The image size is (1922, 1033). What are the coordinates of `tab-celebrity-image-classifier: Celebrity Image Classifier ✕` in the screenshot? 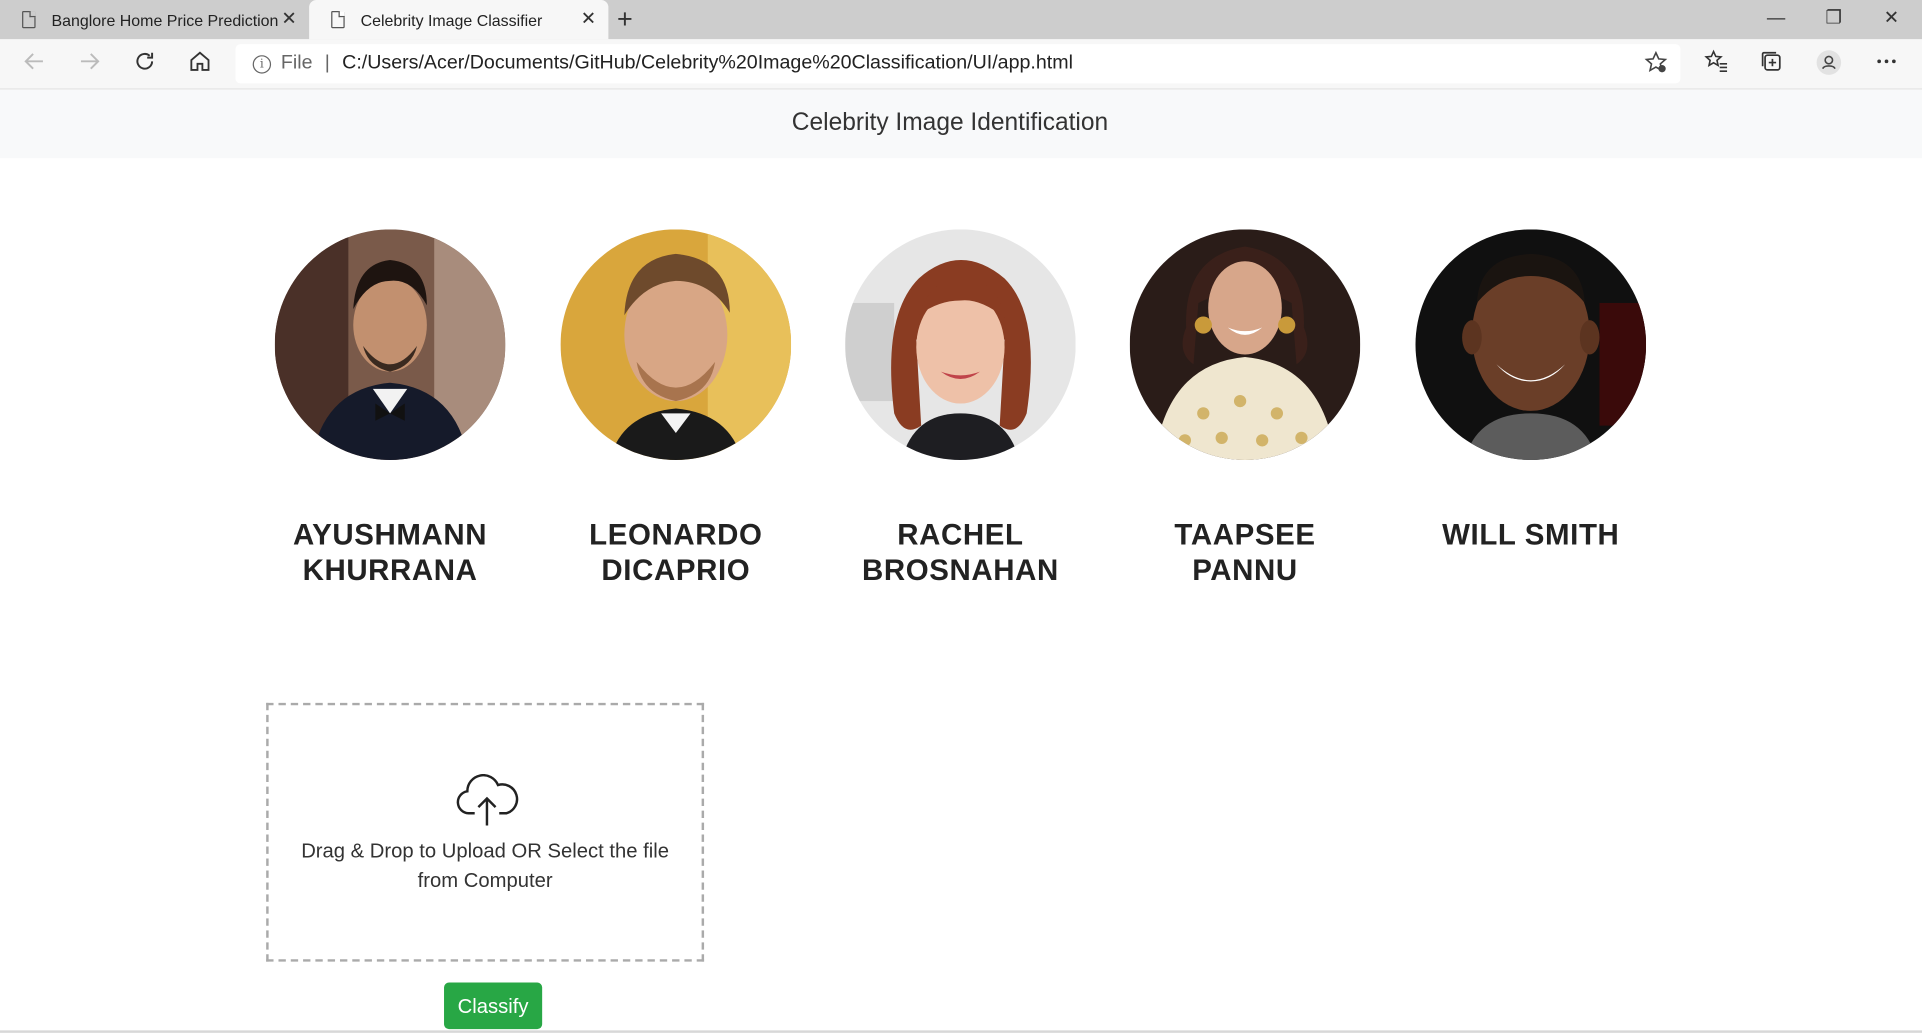 It's located at (459, 20).